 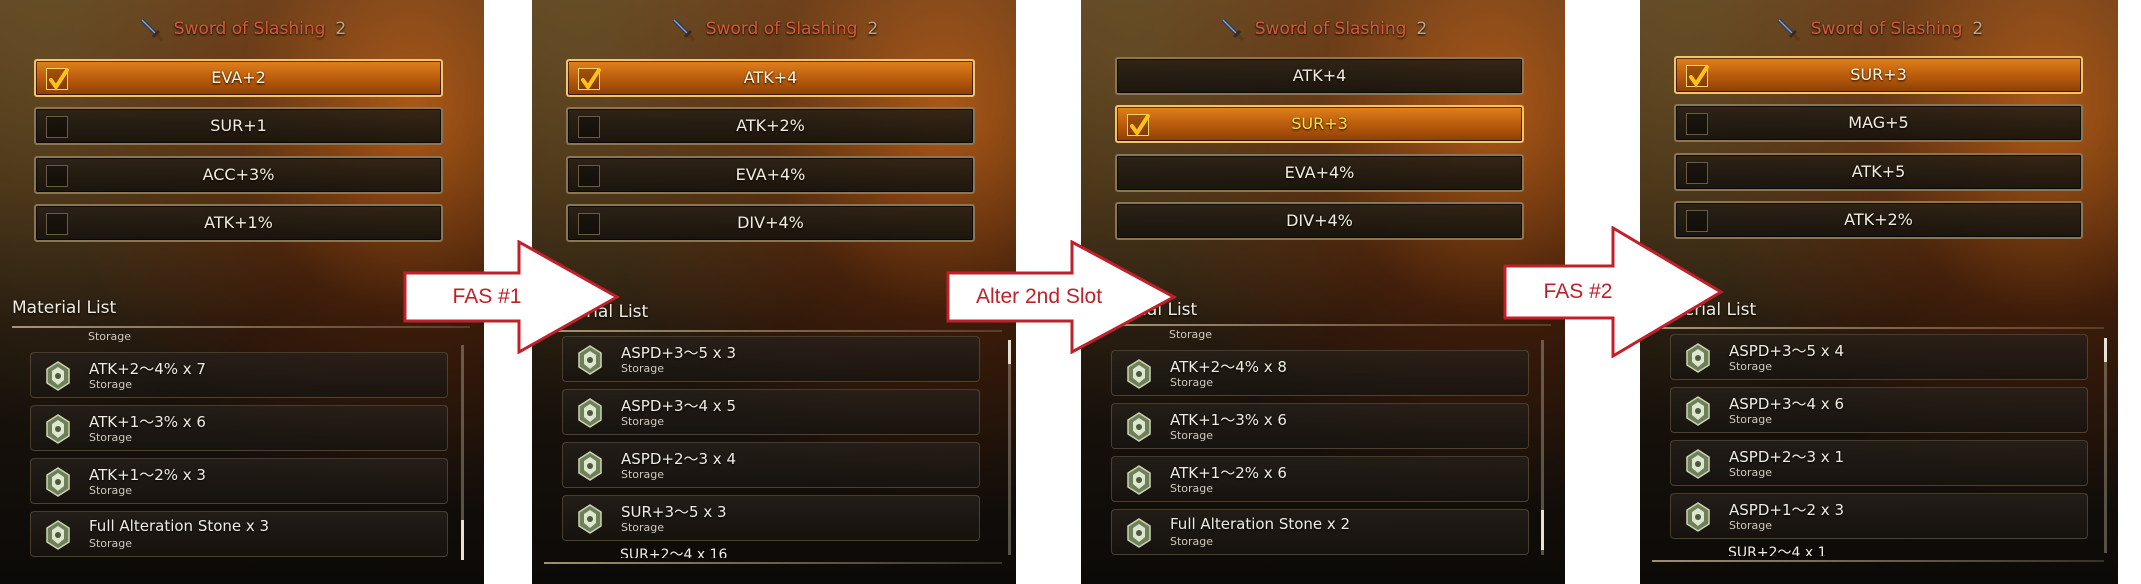 I want to click on material-item: ASPD+1～2 x 3 Storage, so click(x=1879, y=516).